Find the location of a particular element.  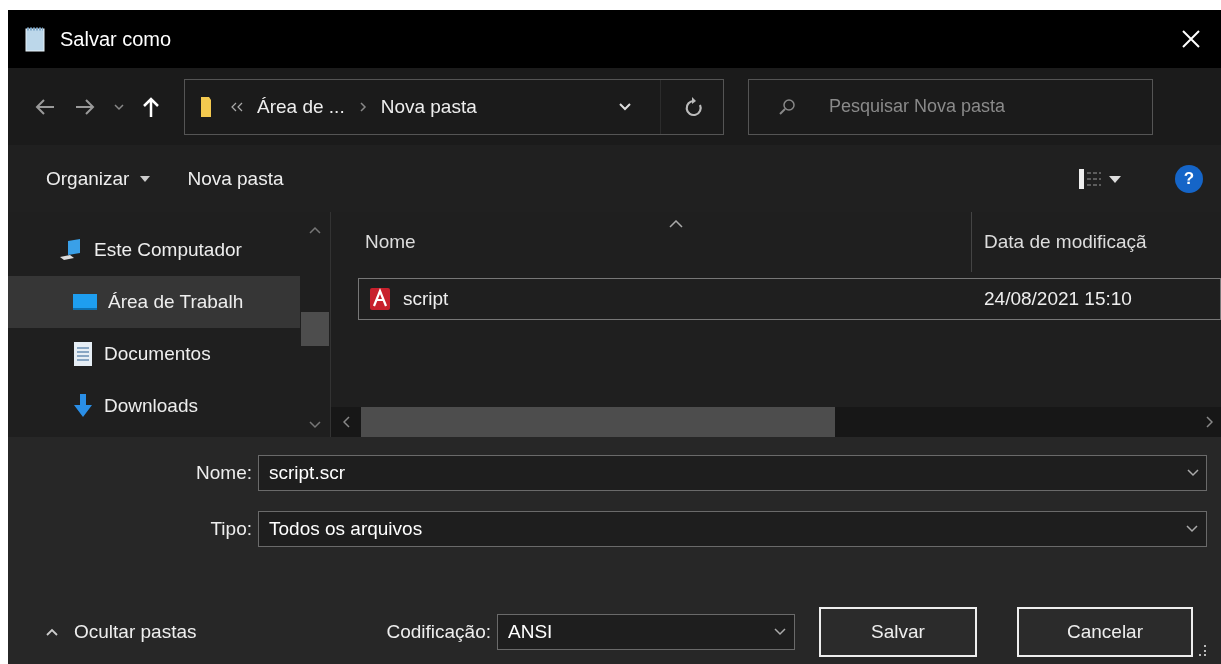

scroll-right-icon is located at coordinates (1209, 422).